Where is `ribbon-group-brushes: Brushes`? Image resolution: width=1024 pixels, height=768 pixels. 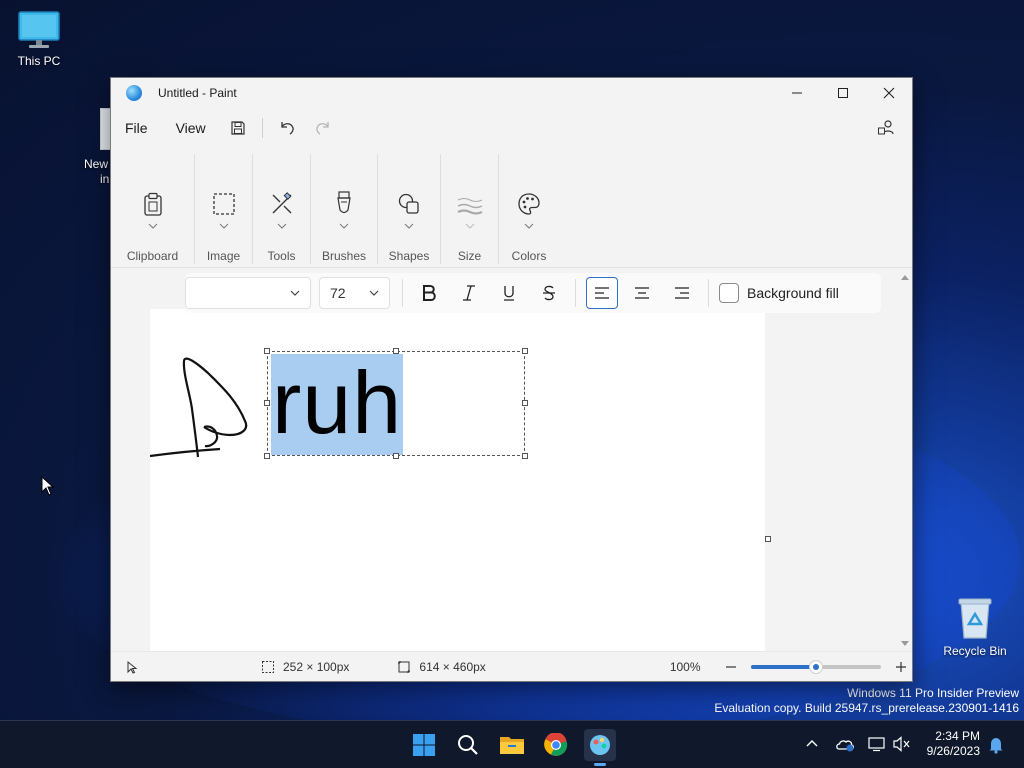
ribbon-group-brushes: Brushes is located at coordinates (344, 209).